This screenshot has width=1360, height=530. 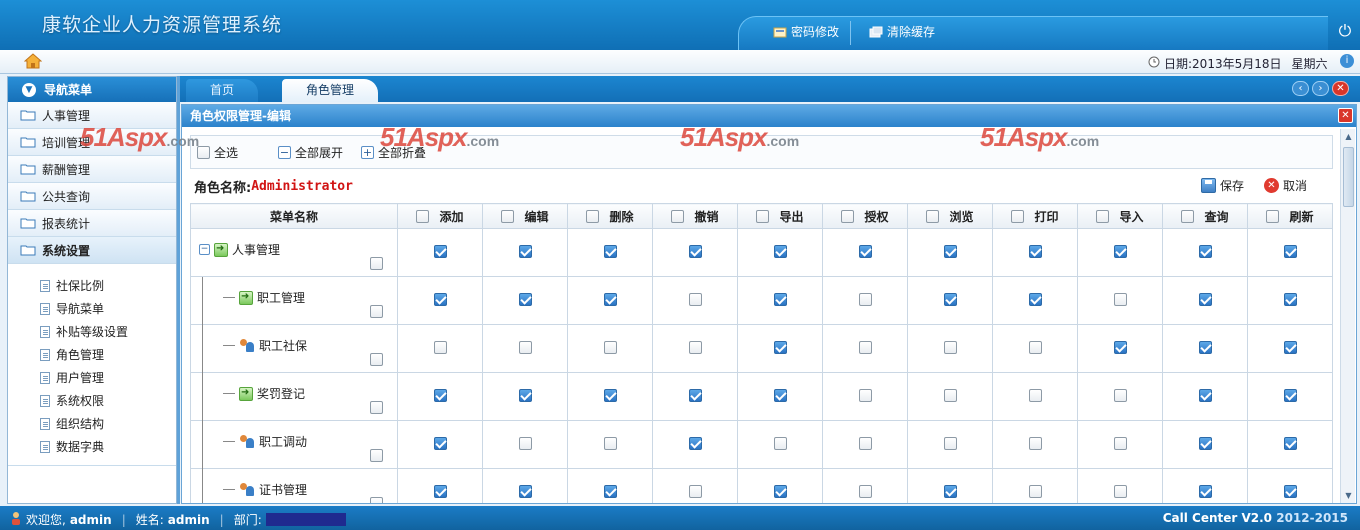 What do you see at coordinates (1340, 88) in the screenshot?
I see `close-all-tabs-button: ✕` at bounding box center [1340, 88].